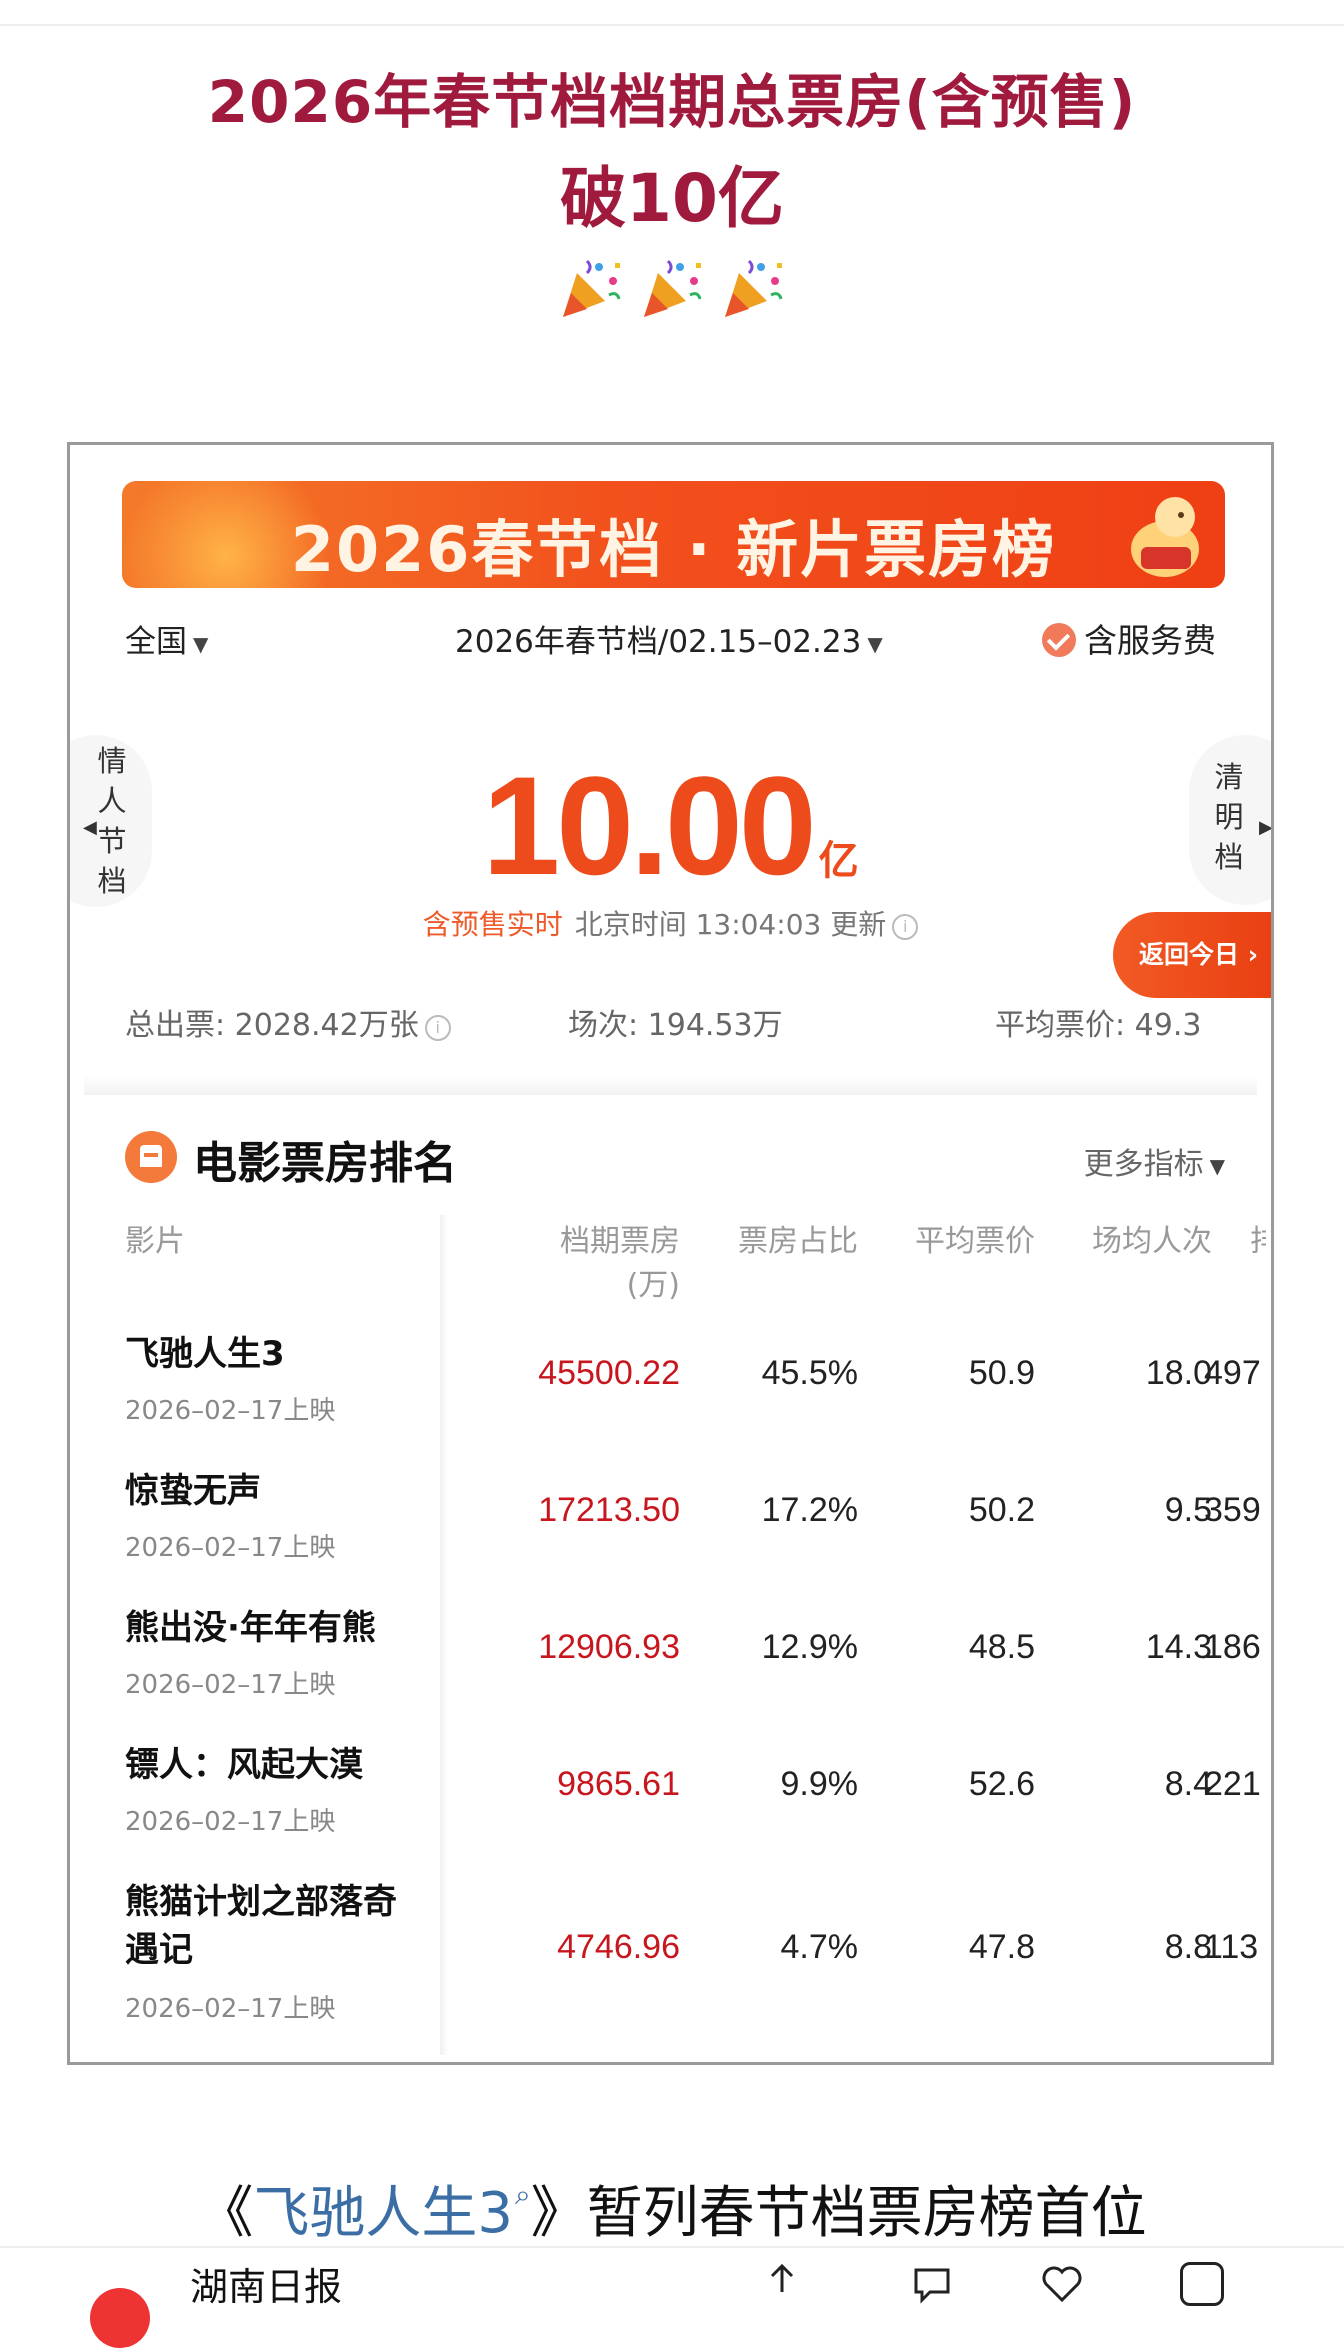 The height and width of the screenshot is (2348, 1344). I want to click on avg-attendance-value: 8.4, so click(1188, 1784).